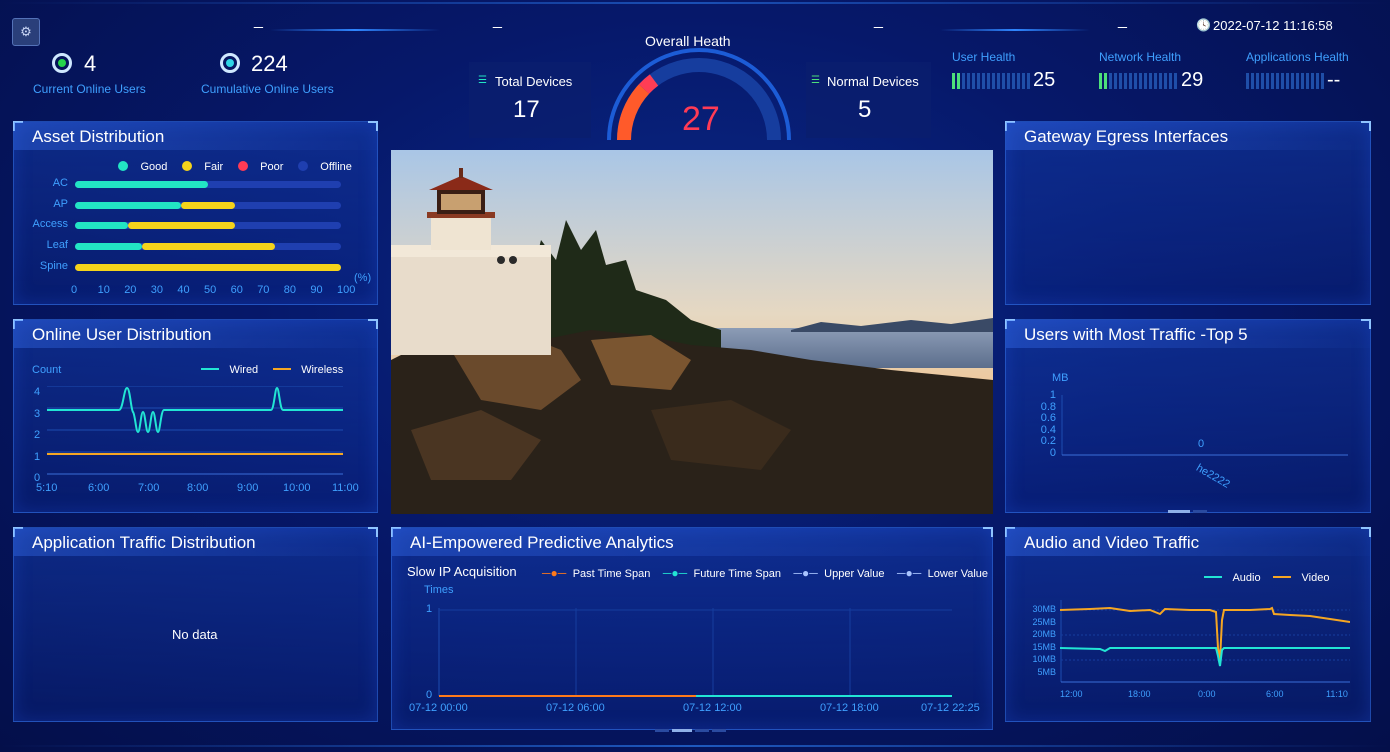  Describe the element at coordinates (530, 100) in the screenshot. I see `total-devices-card: ☰ Total Devices 17` at that location.